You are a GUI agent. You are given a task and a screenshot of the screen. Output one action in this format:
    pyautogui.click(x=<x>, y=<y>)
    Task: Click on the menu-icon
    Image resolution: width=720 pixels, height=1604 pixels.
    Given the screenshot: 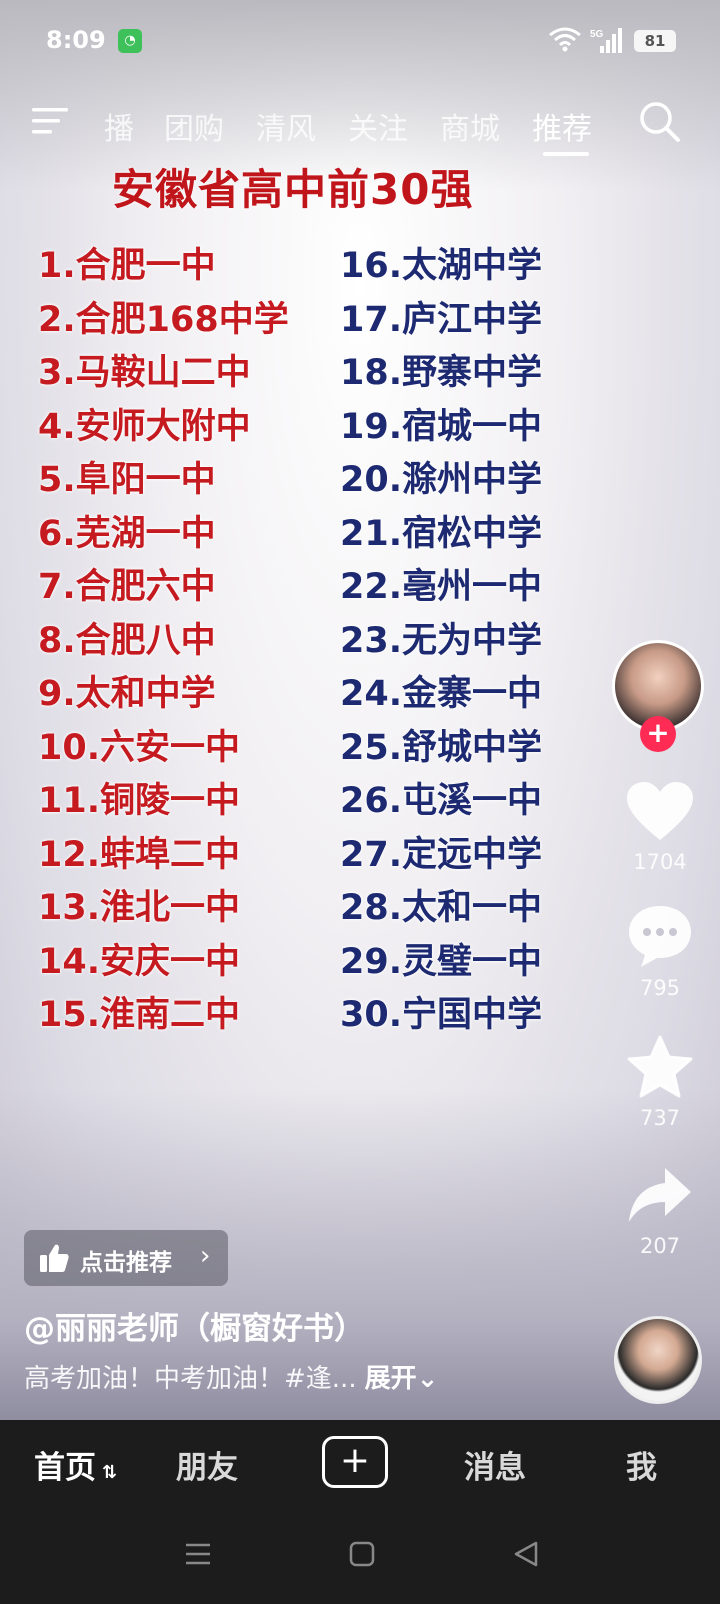 What is the action you would take?
    pyautogui.click(x=50, y=121)
    